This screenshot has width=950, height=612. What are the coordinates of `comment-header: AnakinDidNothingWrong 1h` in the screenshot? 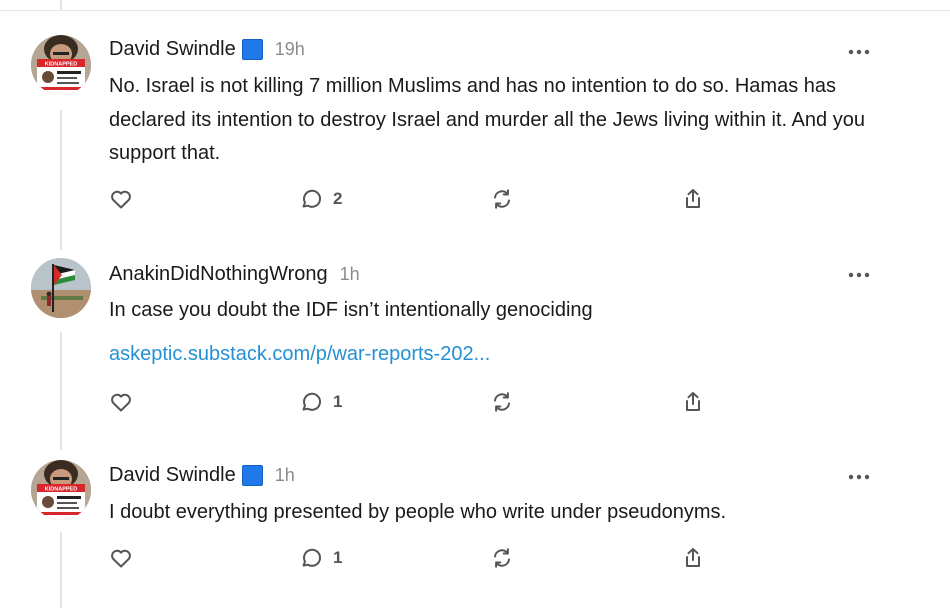 It's located at (234, 274).